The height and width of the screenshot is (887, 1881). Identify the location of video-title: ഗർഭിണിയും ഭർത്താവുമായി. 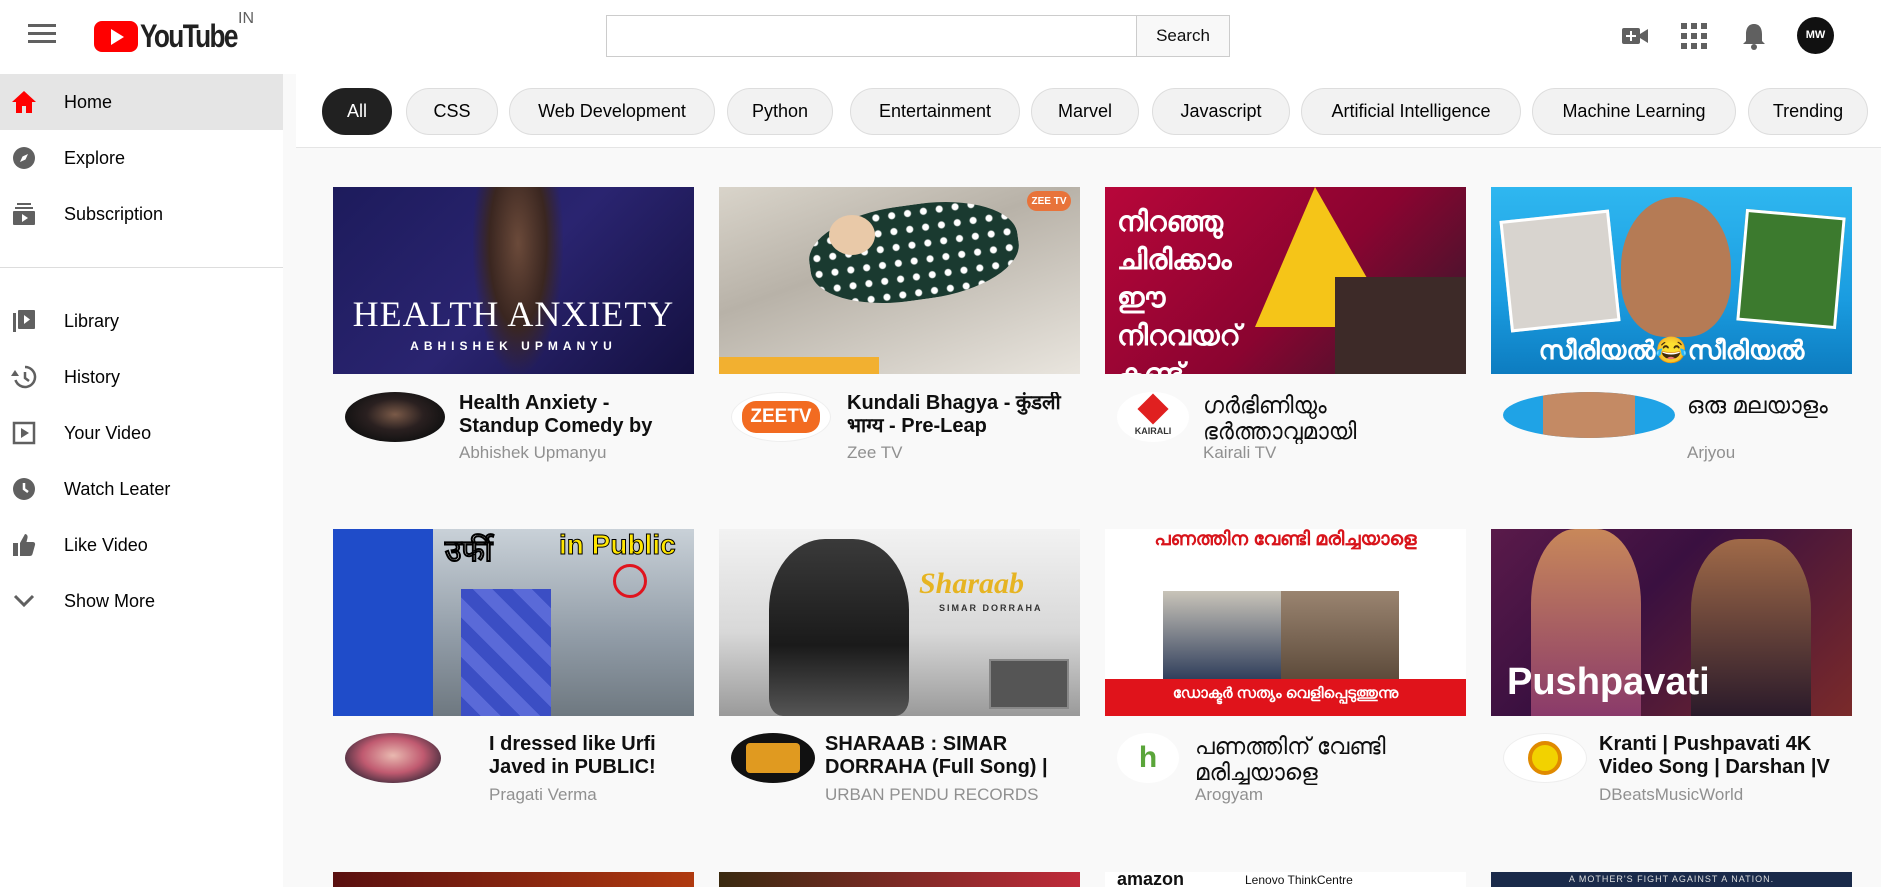
(1328, 418).